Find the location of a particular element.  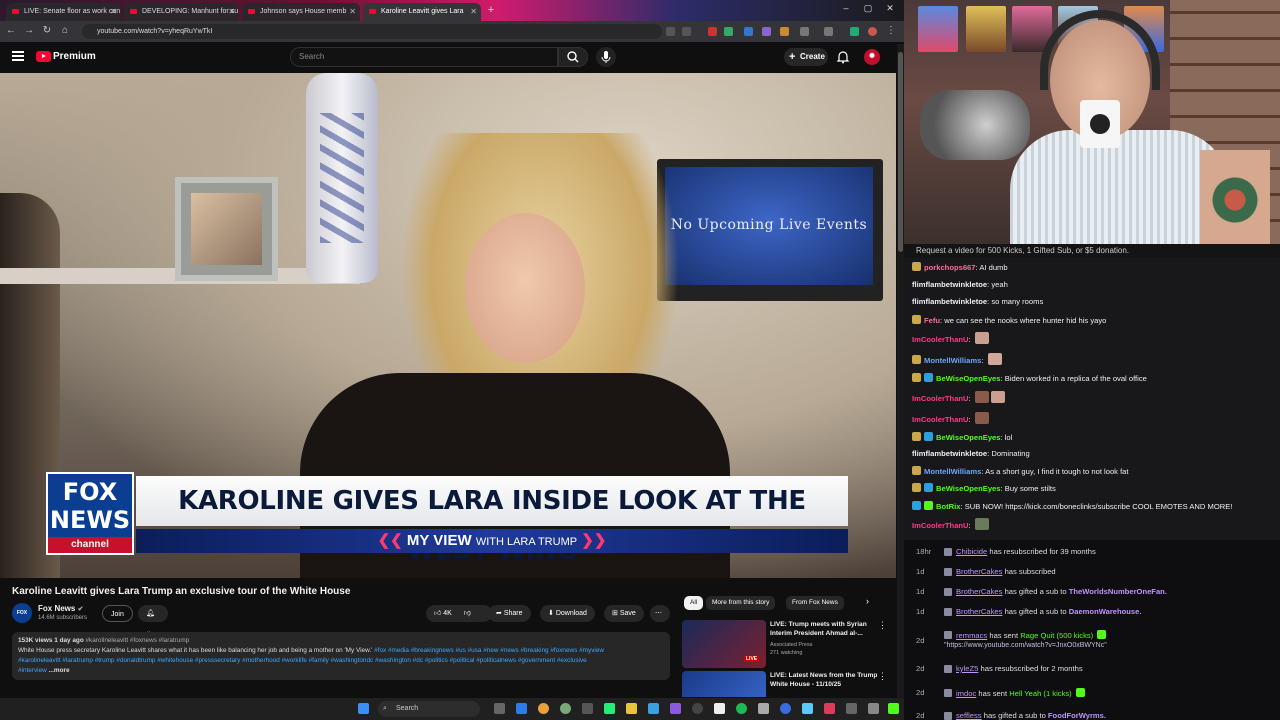

browser-tab-active: Karoline Leavitt gives Lara ✕ is located at coordinates (422, 12).